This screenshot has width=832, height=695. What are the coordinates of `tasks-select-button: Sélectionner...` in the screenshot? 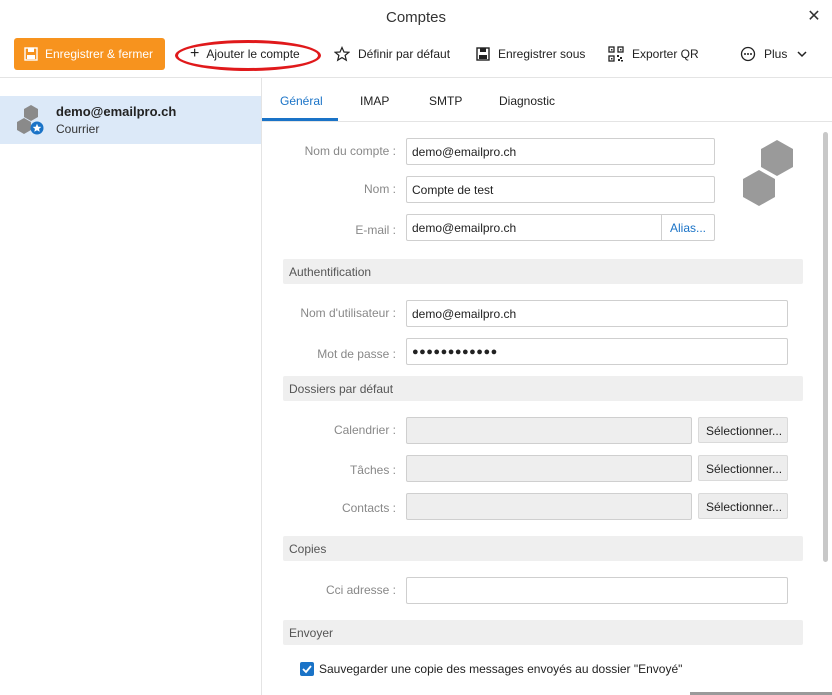 It's located at (743, 468).